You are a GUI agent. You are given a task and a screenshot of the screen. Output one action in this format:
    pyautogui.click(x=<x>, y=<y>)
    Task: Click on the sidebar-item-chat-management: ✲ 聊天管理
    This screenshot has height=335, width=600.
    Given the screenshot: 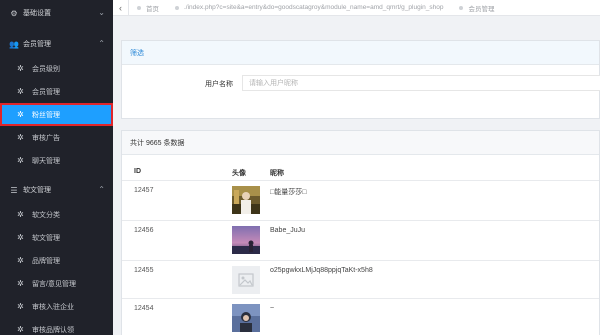 What is the action you would take?
    pyautogui.click(x=56, y=160)
    